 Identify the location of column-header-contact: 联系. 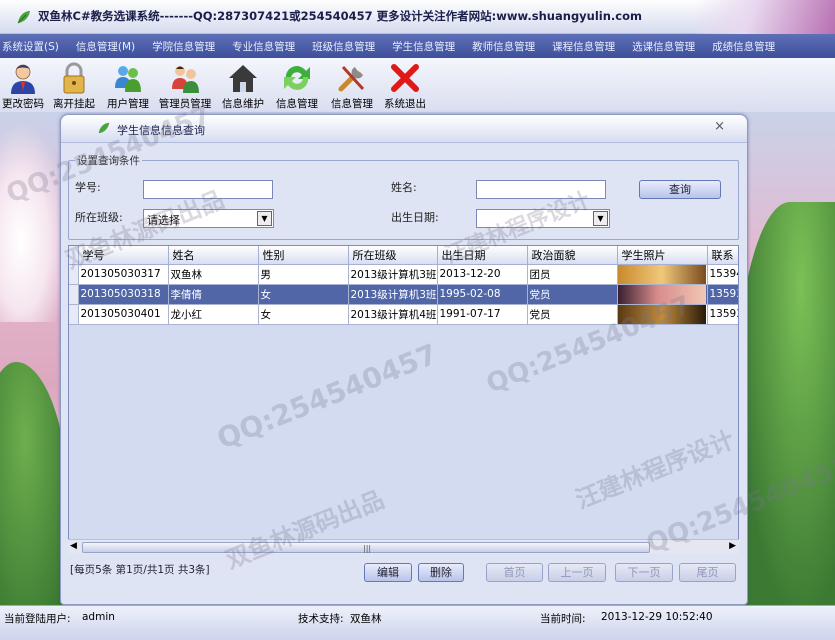
(722, 255).